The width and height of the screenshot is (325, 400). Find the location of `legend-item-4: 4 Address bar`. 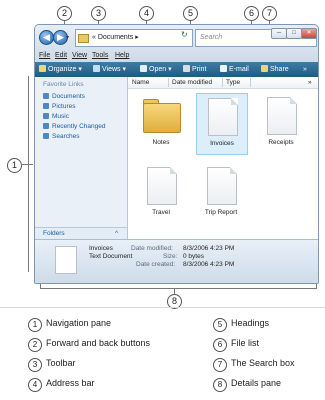

legend-item-4: 4 Address bar is located at coordinates (61, 385).